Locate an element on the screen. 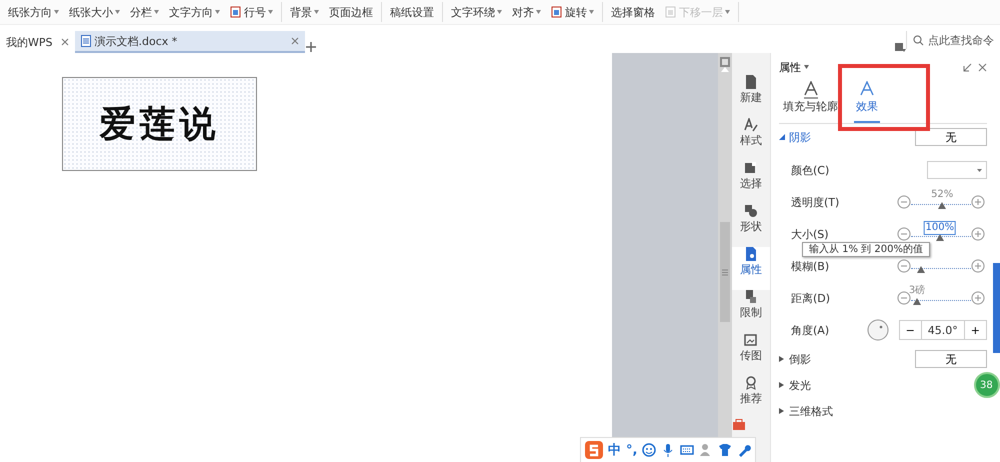 This screenshot has width=1000, height=462. section-header: 阴影 is located at coordinates (795, 137).